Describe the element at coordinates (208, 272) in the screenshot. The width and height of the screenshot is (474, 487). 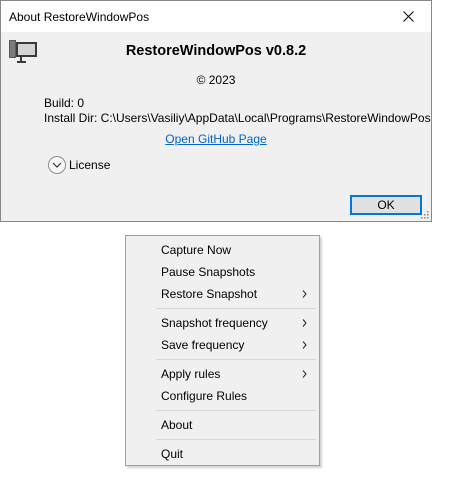
I see `menu-item-label: Pause Snapshots` at that location.